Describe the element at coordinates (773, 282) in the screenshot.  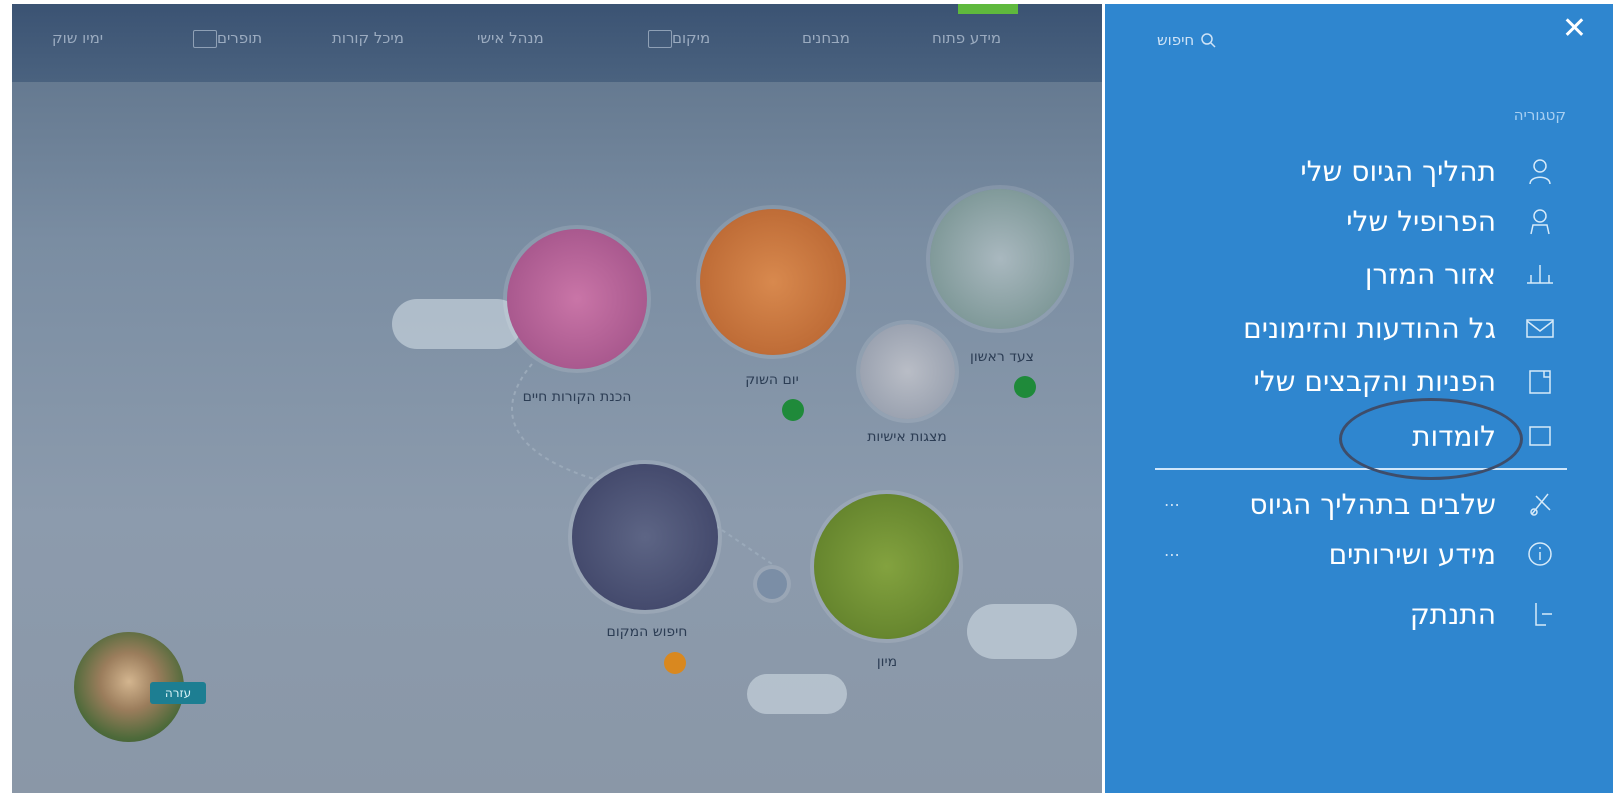
I see `node-market-day` at that location.